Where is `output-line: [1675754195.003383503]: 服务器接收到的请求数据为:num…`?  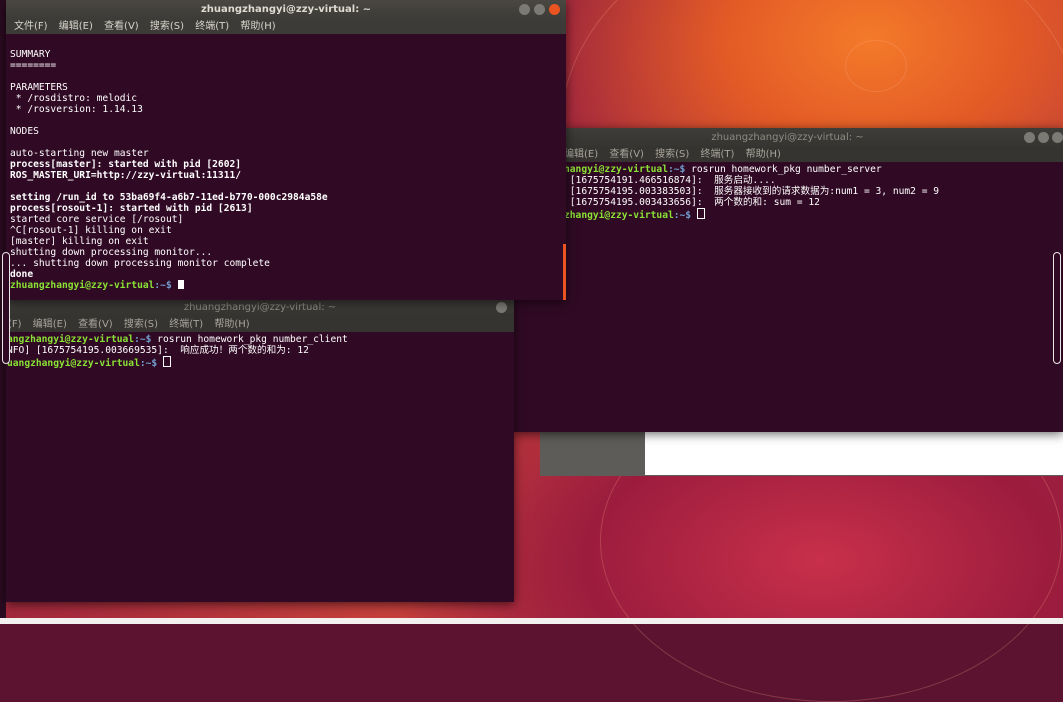 output-line: [1675754195.003383503]: 服务器接收到的请求数据为:num… is located at coordinates (752, 191).